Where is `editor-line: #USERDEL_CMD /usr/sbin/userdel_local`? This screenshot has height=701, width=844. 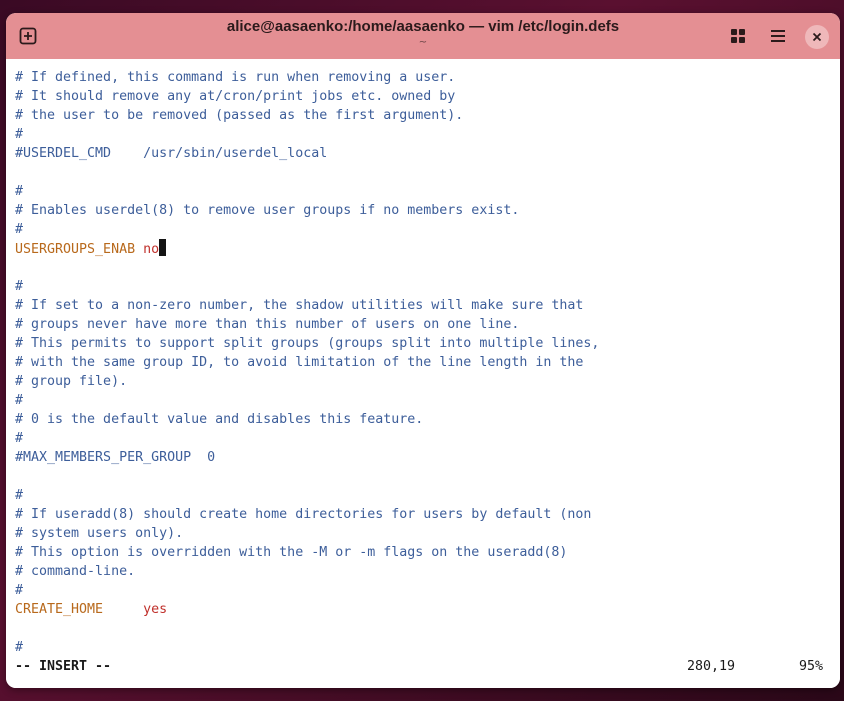
editor-line: #USERDEL_CMD /usr/sbin/userdel_local is located at coordinates (171, 153).